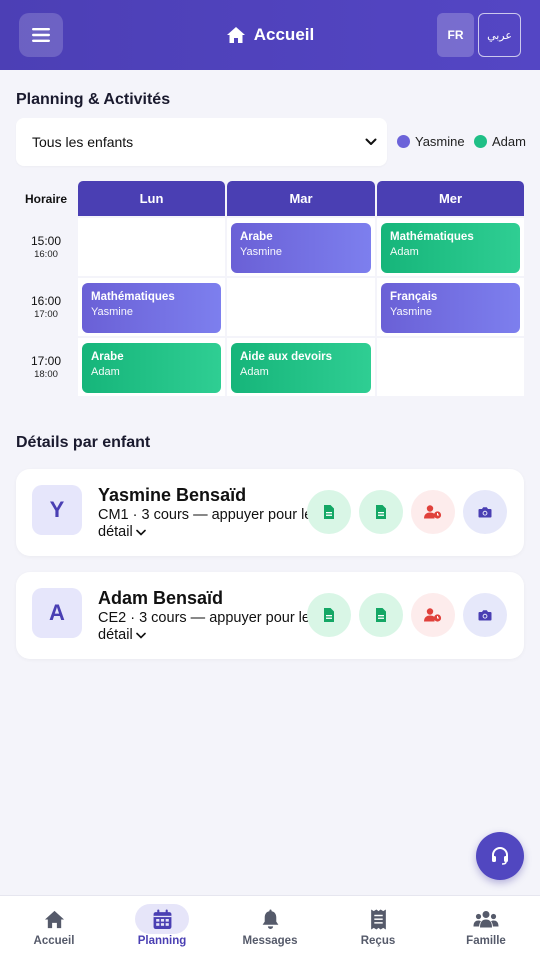  Describe the element at coordinates (499, 35) in the screenshot. I see `language-ar-button: عربي` at that location.